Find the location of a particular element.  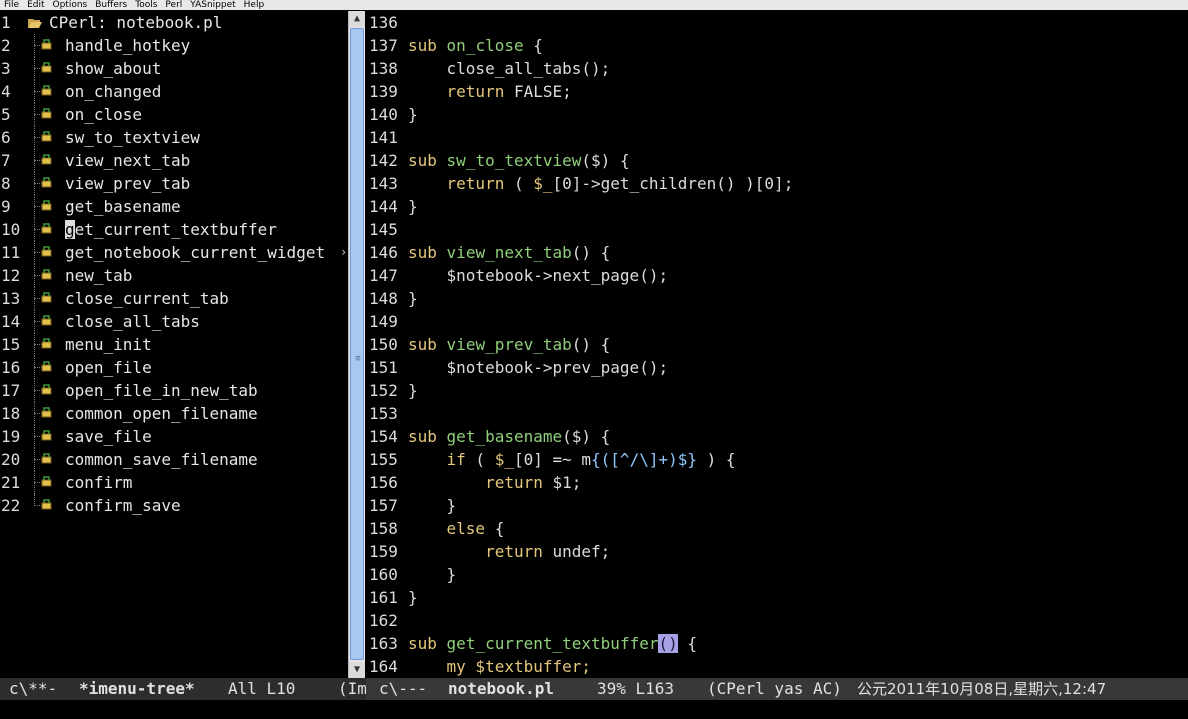

major-mode: (CPerl yas AC) is located at coordinates (774, 689).